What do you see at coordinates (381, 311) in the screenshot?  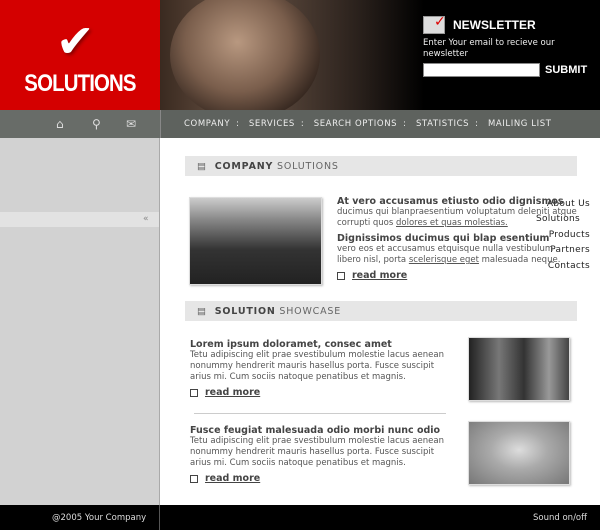 I see `showcase-section-header: ▤ SOLUTION SHOWCASE` at bounding box center [381, 311].